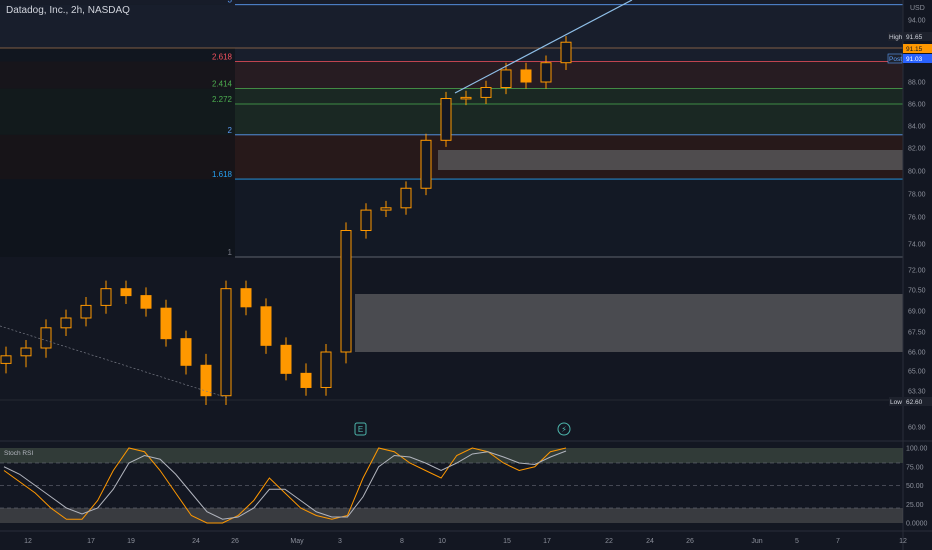  I want to click on price-axis-tick: 60.90, so click(917, 428).